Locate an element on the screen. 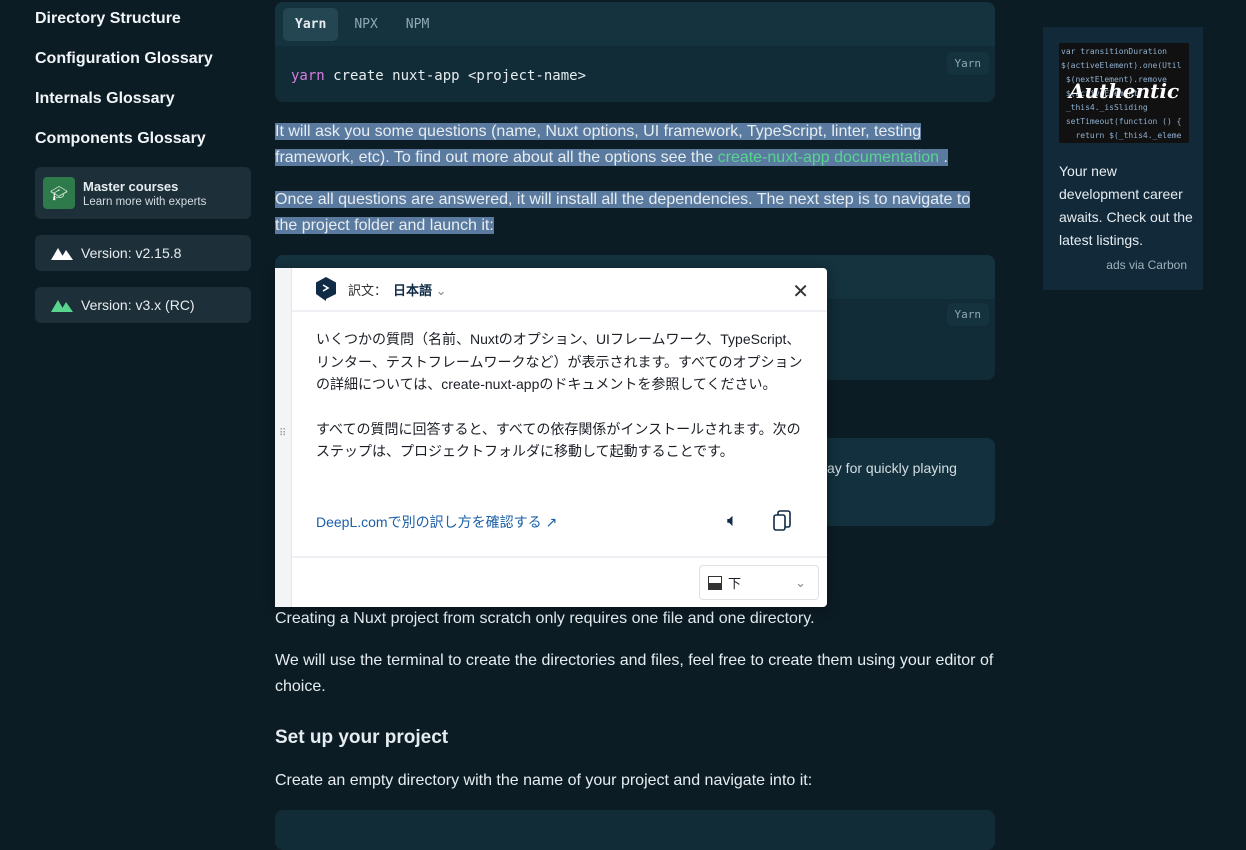  version-label: Version: v3.x (RC) is located at coordinates (138, 305).